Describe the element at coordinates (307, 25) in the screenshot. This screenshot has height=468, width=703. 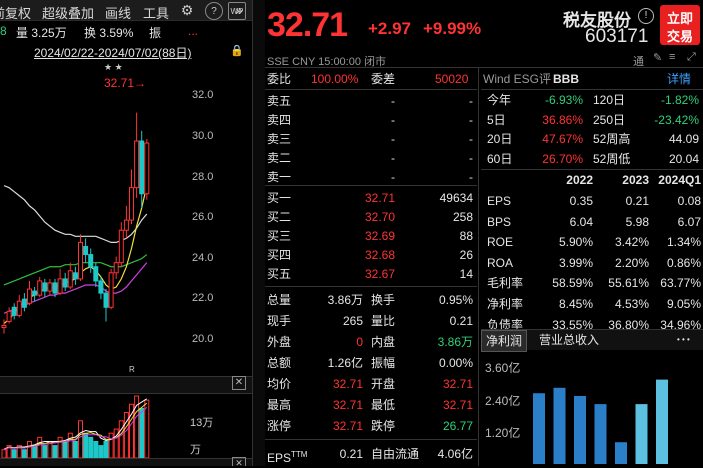
I see `last-price: 32.71` at that location.